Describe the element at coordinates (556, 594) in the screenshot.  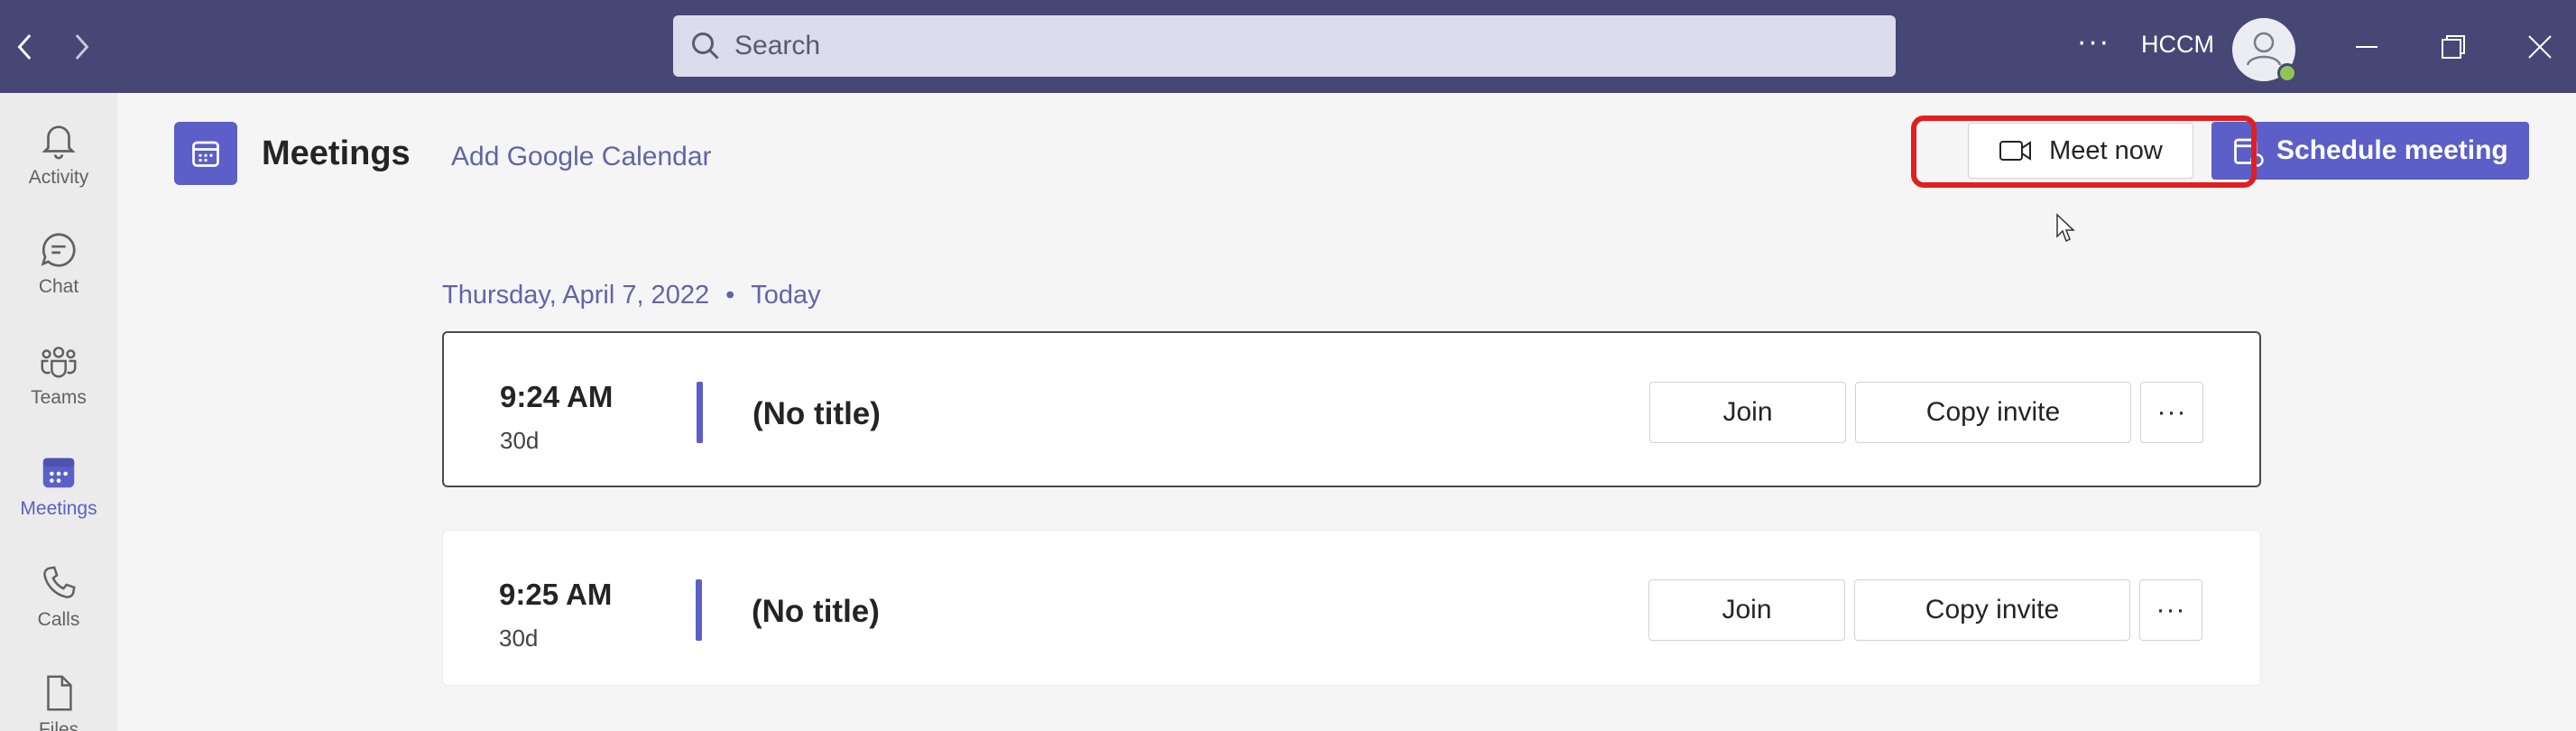
I see `meeting-time: 9:25 AM` at that location.